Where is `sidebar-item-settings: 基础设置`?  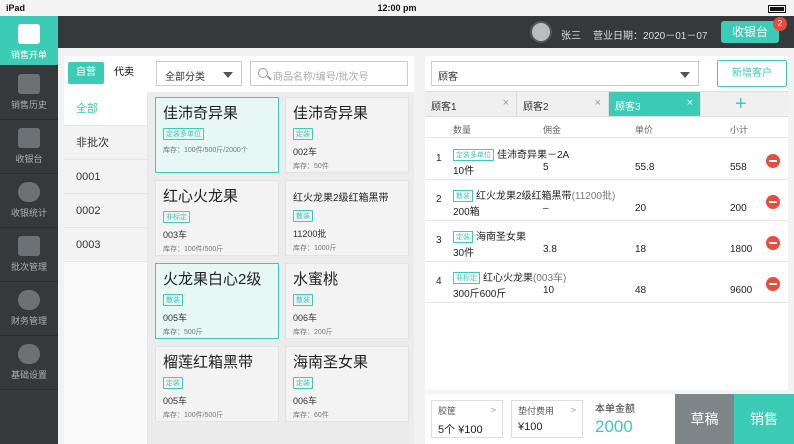 sidebar-item-settings: 基础设置 is located at coordinates (29, 363).